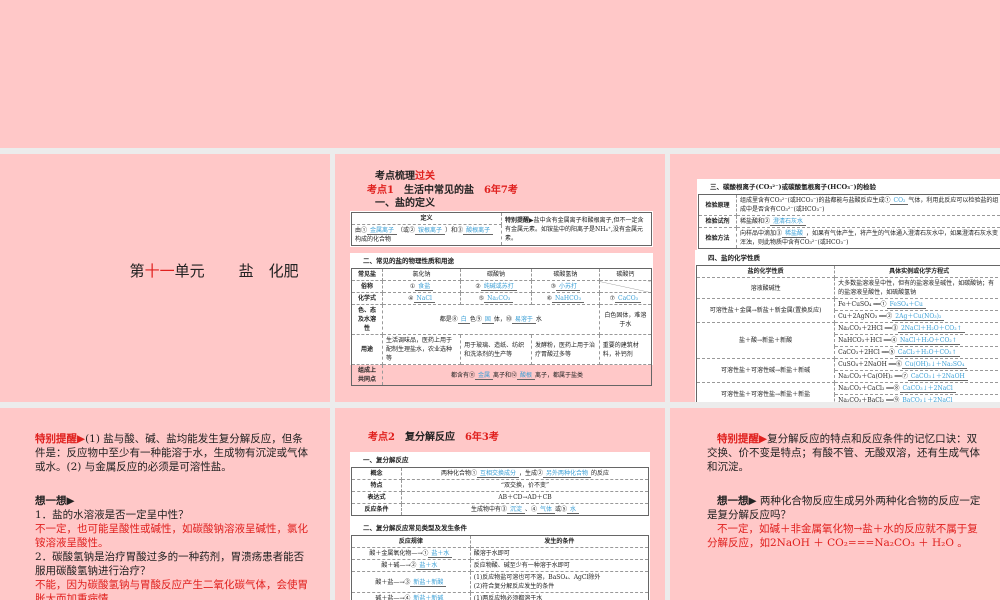 This screenshot has width=1000, height=600. Describe the element at coordinates (565, 349) in the screenshot. I see `text: 发酵粉，医药上用于治疗胃酸过多等` at that location.